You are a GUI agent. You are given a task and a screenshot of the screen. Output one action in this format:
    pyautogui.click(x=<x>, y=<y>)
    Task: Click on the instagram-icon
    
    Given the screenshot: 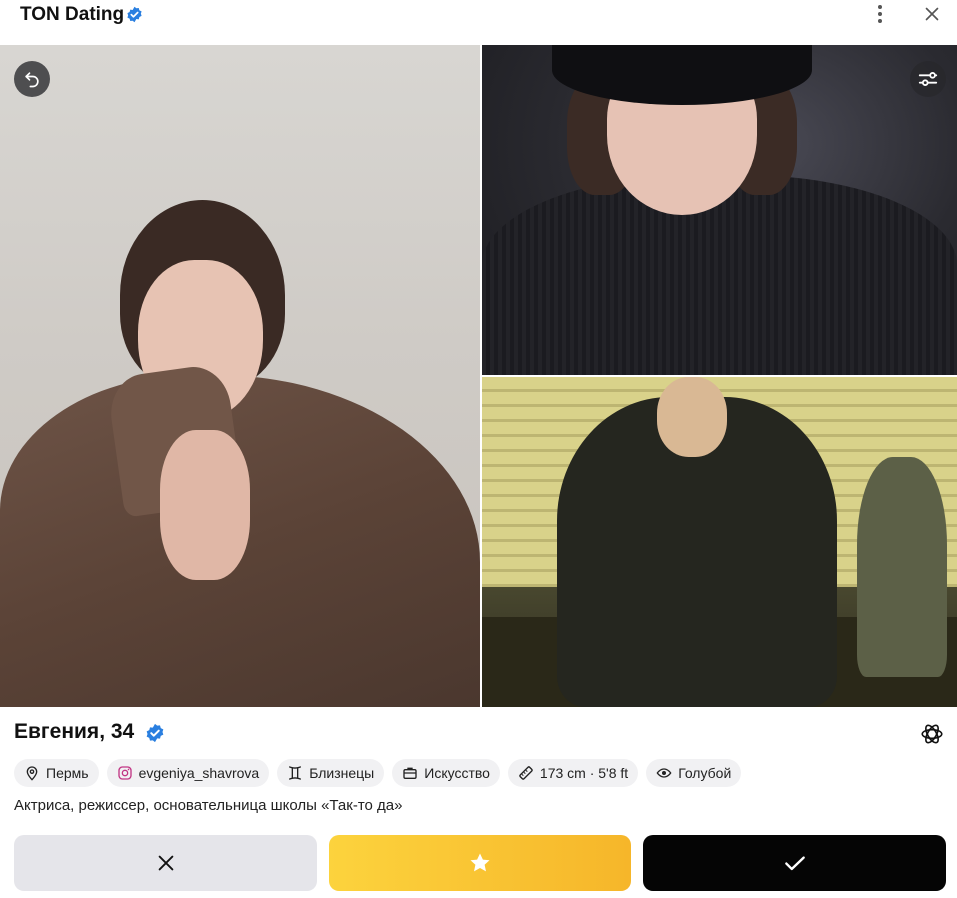 What is the action you would take?
    pyautogui.click(x=125, y=773)
    